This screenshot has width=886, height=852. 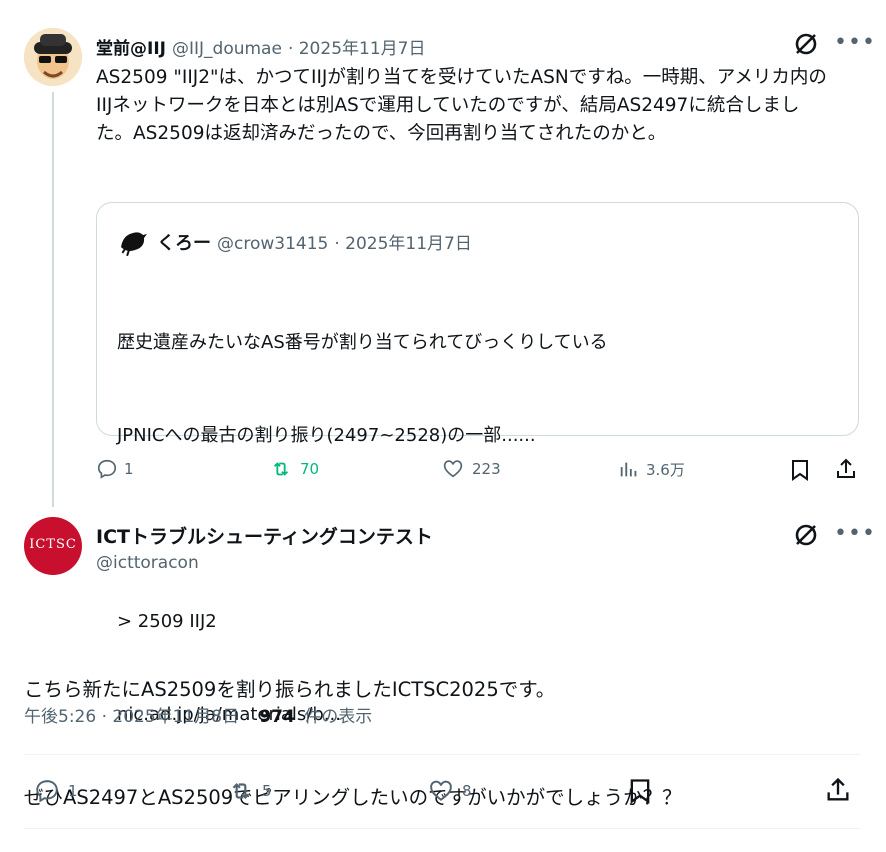 I want to click on reply-date: · 2025年11月7日, so click(x=357, y=46).